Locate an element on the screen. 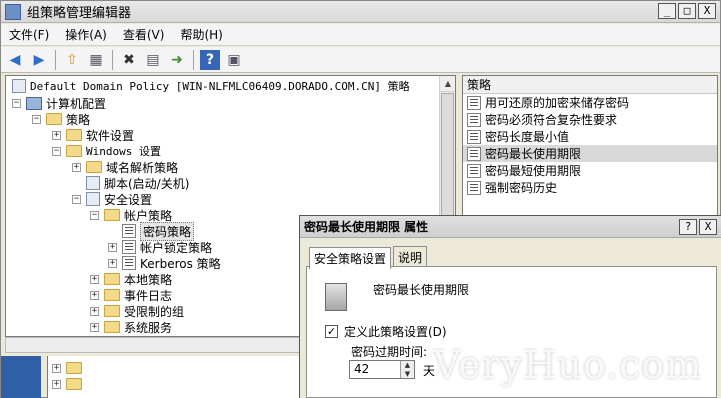  policy-name-label: 密码最长使用期限 is located at coordinates (421, 290).